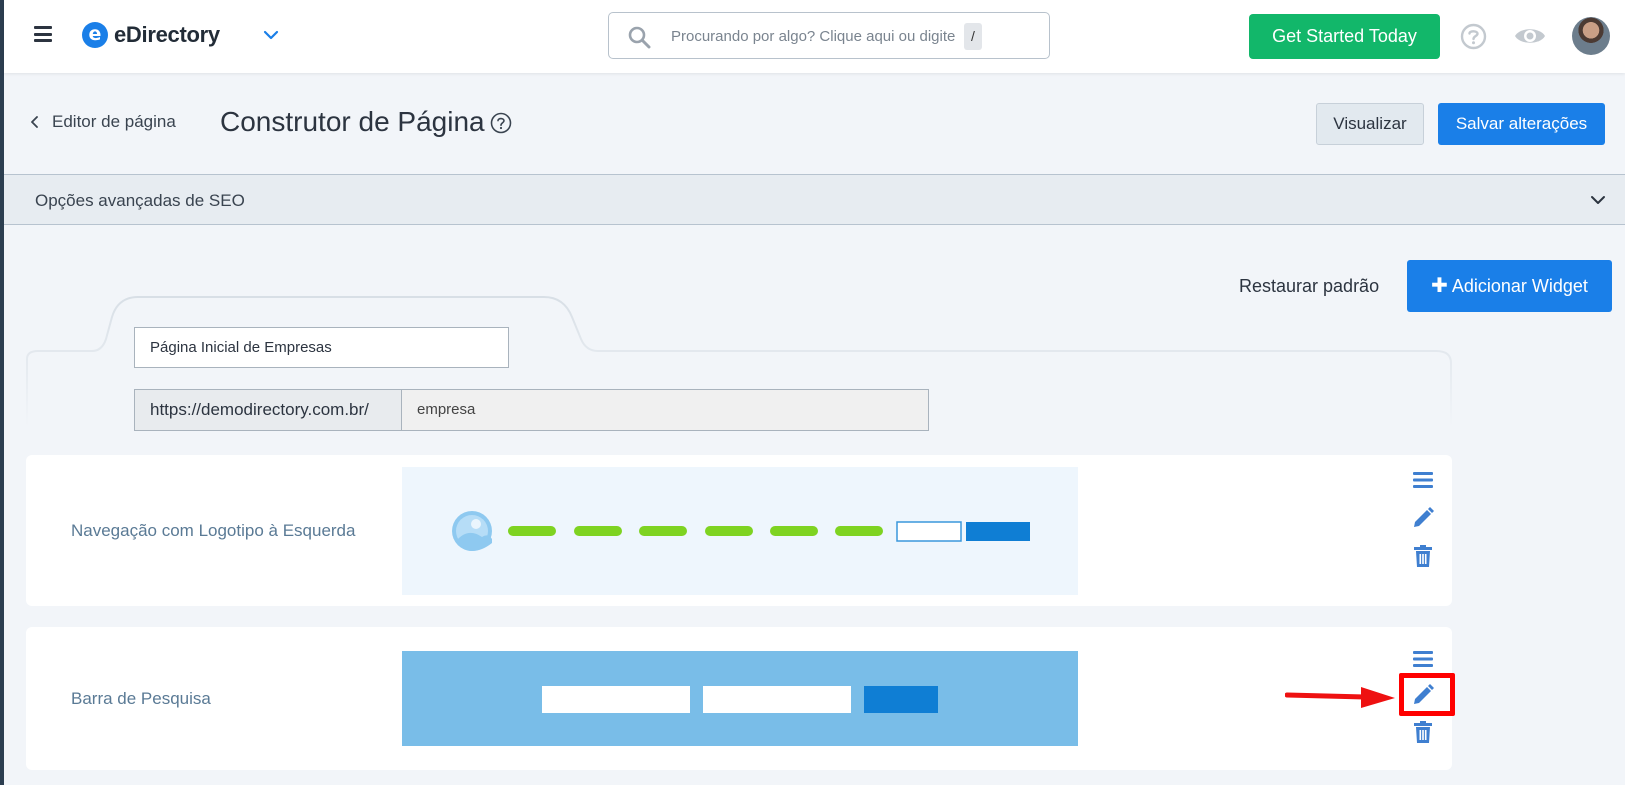 Image resolution: width=1625 pixels, height=785 pixels. Describe the element at coordinates (2, 392) in the screenshot. I see `window-left-edge` at that location.